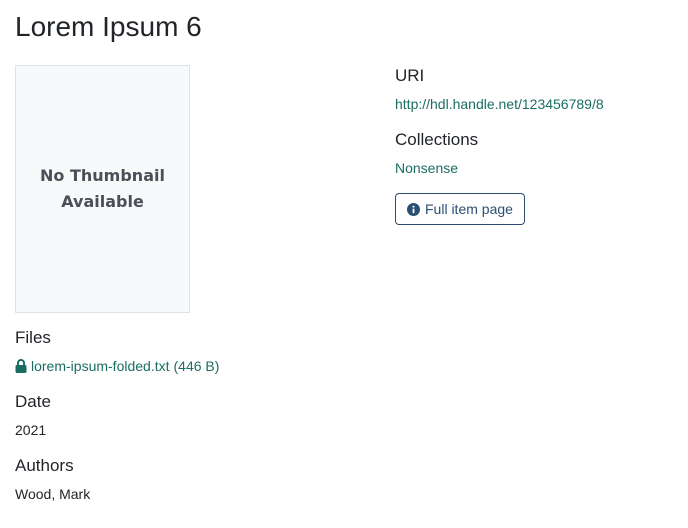 The image size is (688, 528). Describe the element at coordinates (53, 494) in the screenshot. I see `authors-value: Wood, Mark` at that location.